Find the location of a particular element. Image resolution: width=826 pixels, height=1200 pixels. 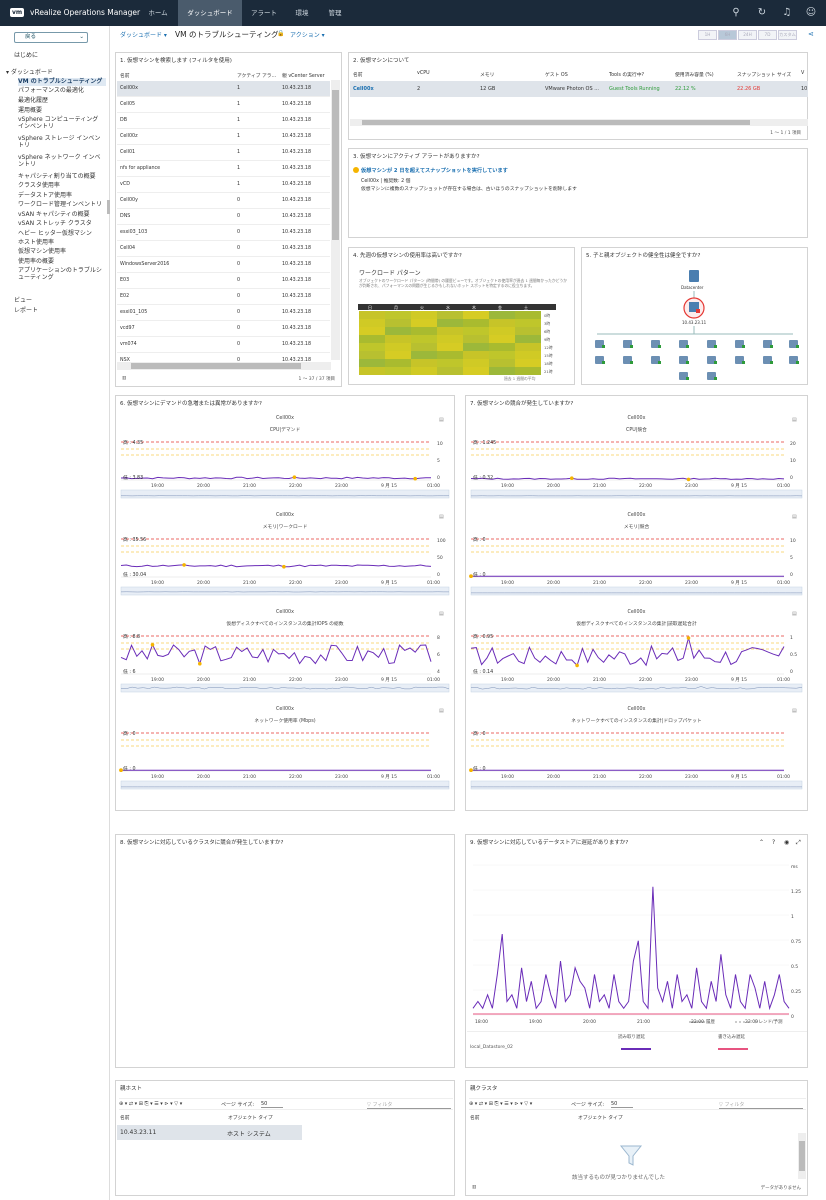

table-row: vCD 1 10.43.23.18 is located at coordinates (223, 185).